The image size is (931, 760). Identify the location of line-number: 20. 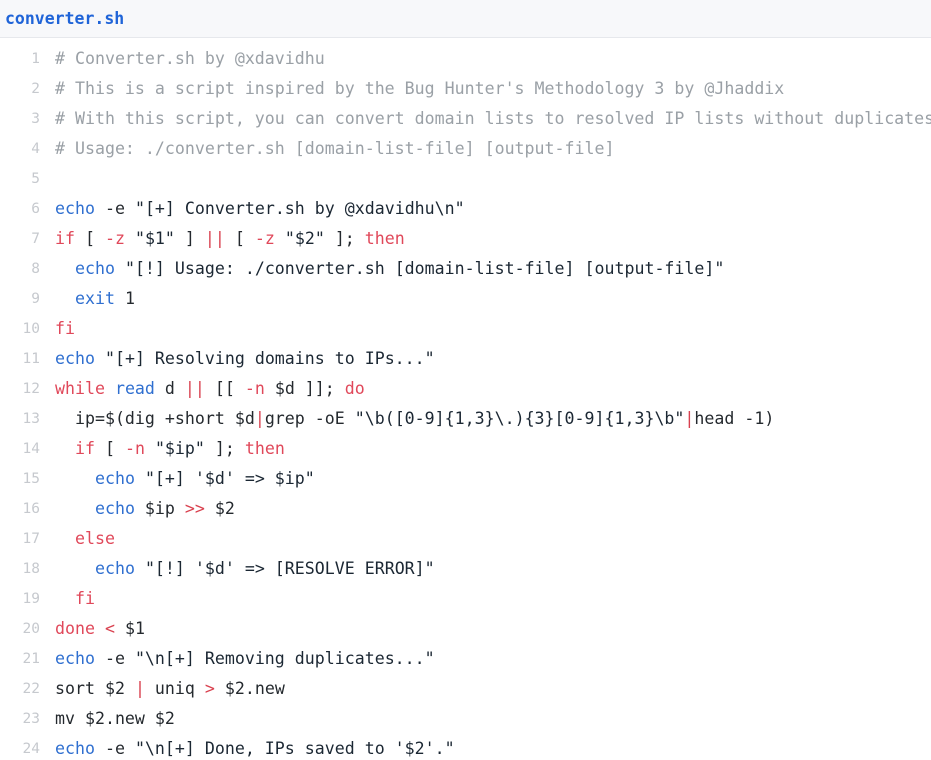
(23, 629).